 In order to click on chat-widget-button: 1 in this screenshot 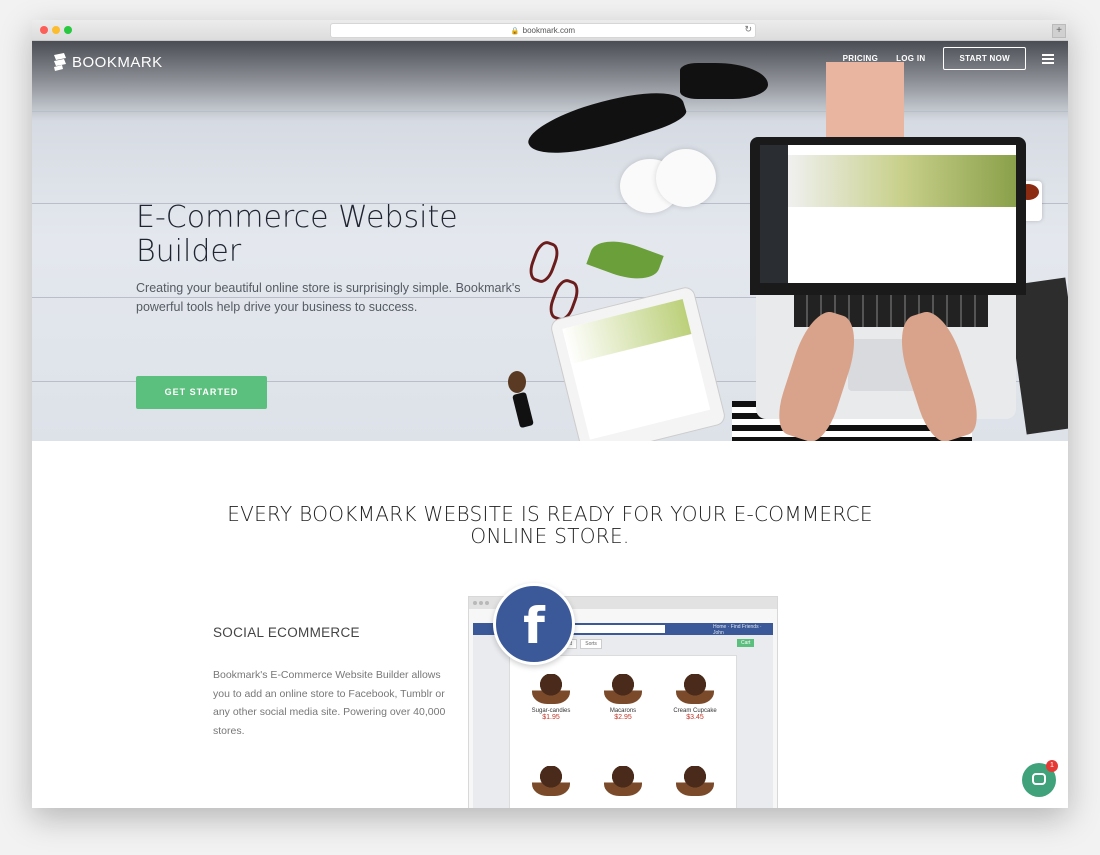, I will do `click(1040, 778)`.